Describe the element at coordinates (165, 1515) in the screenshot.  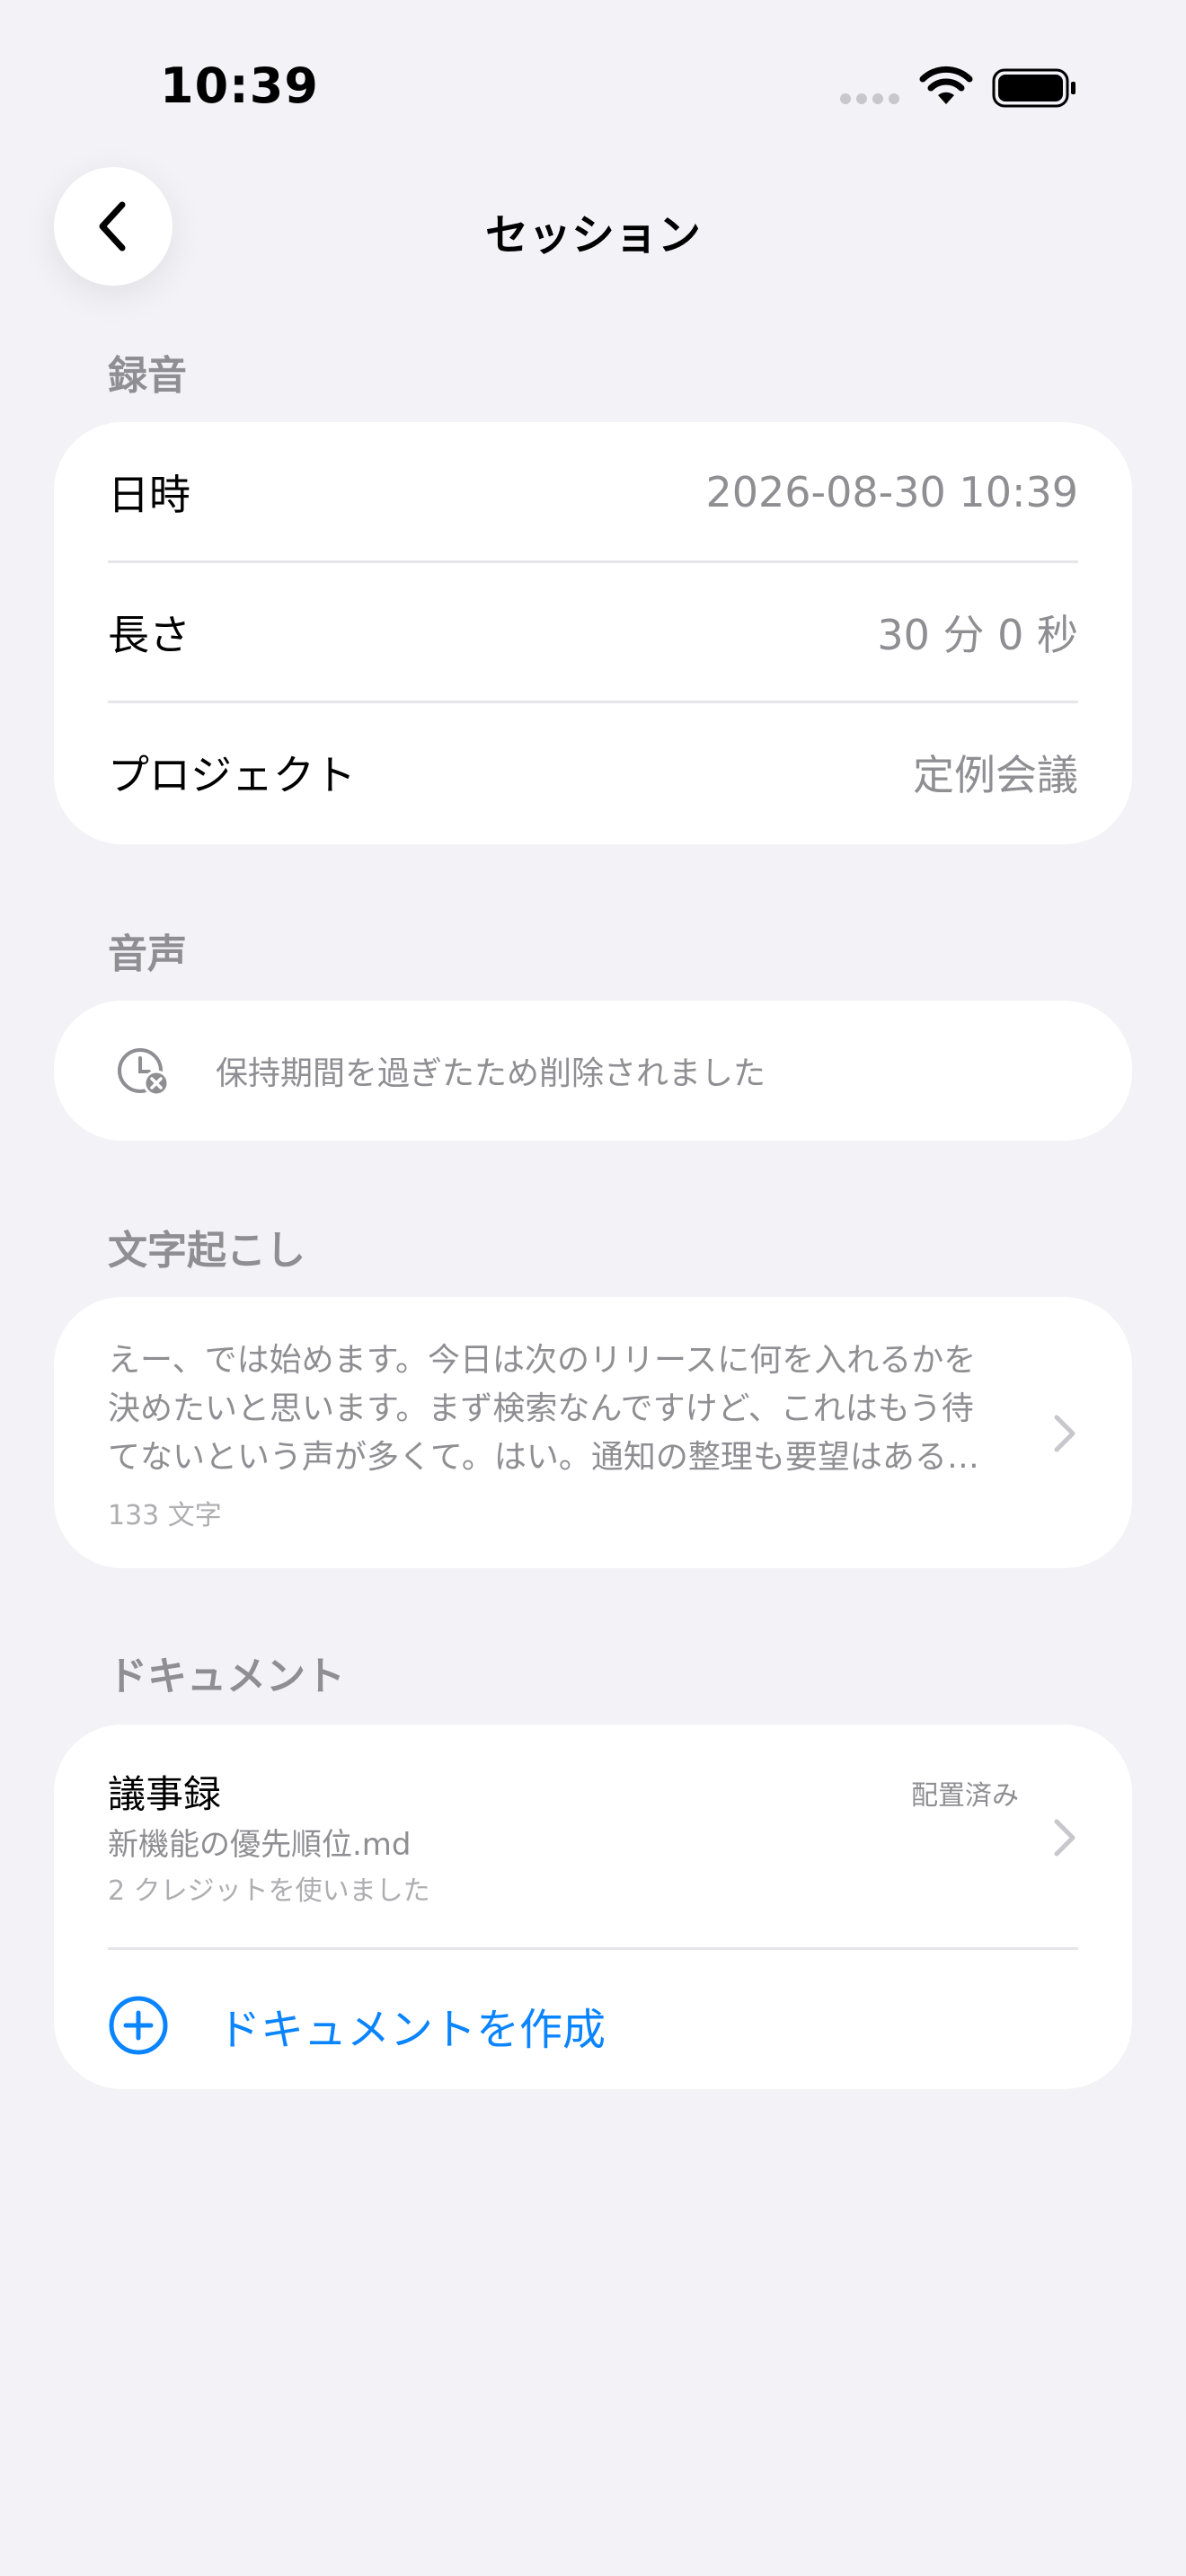
I see `character-count: 133 文字` at that location.